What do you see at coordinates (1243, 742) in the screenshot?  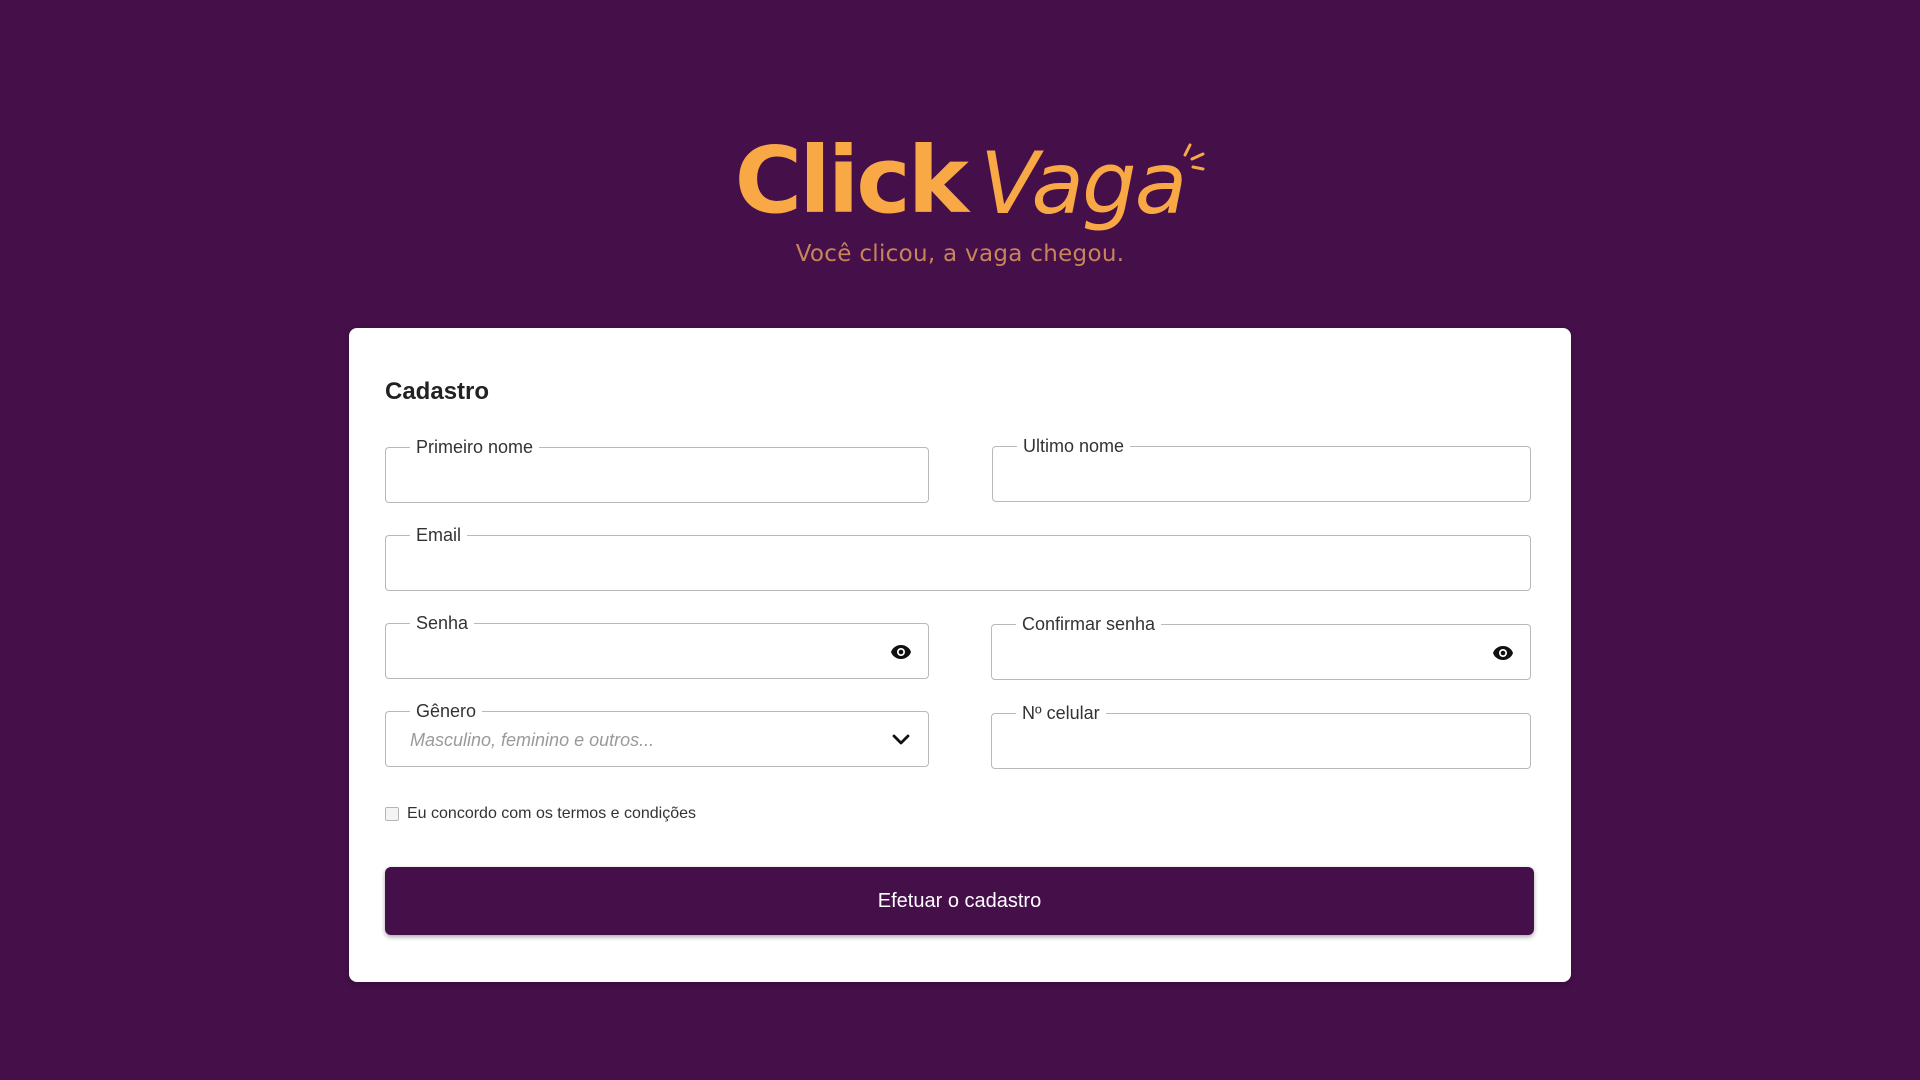 I see `phone-input` at bounding box center [1243, 742].